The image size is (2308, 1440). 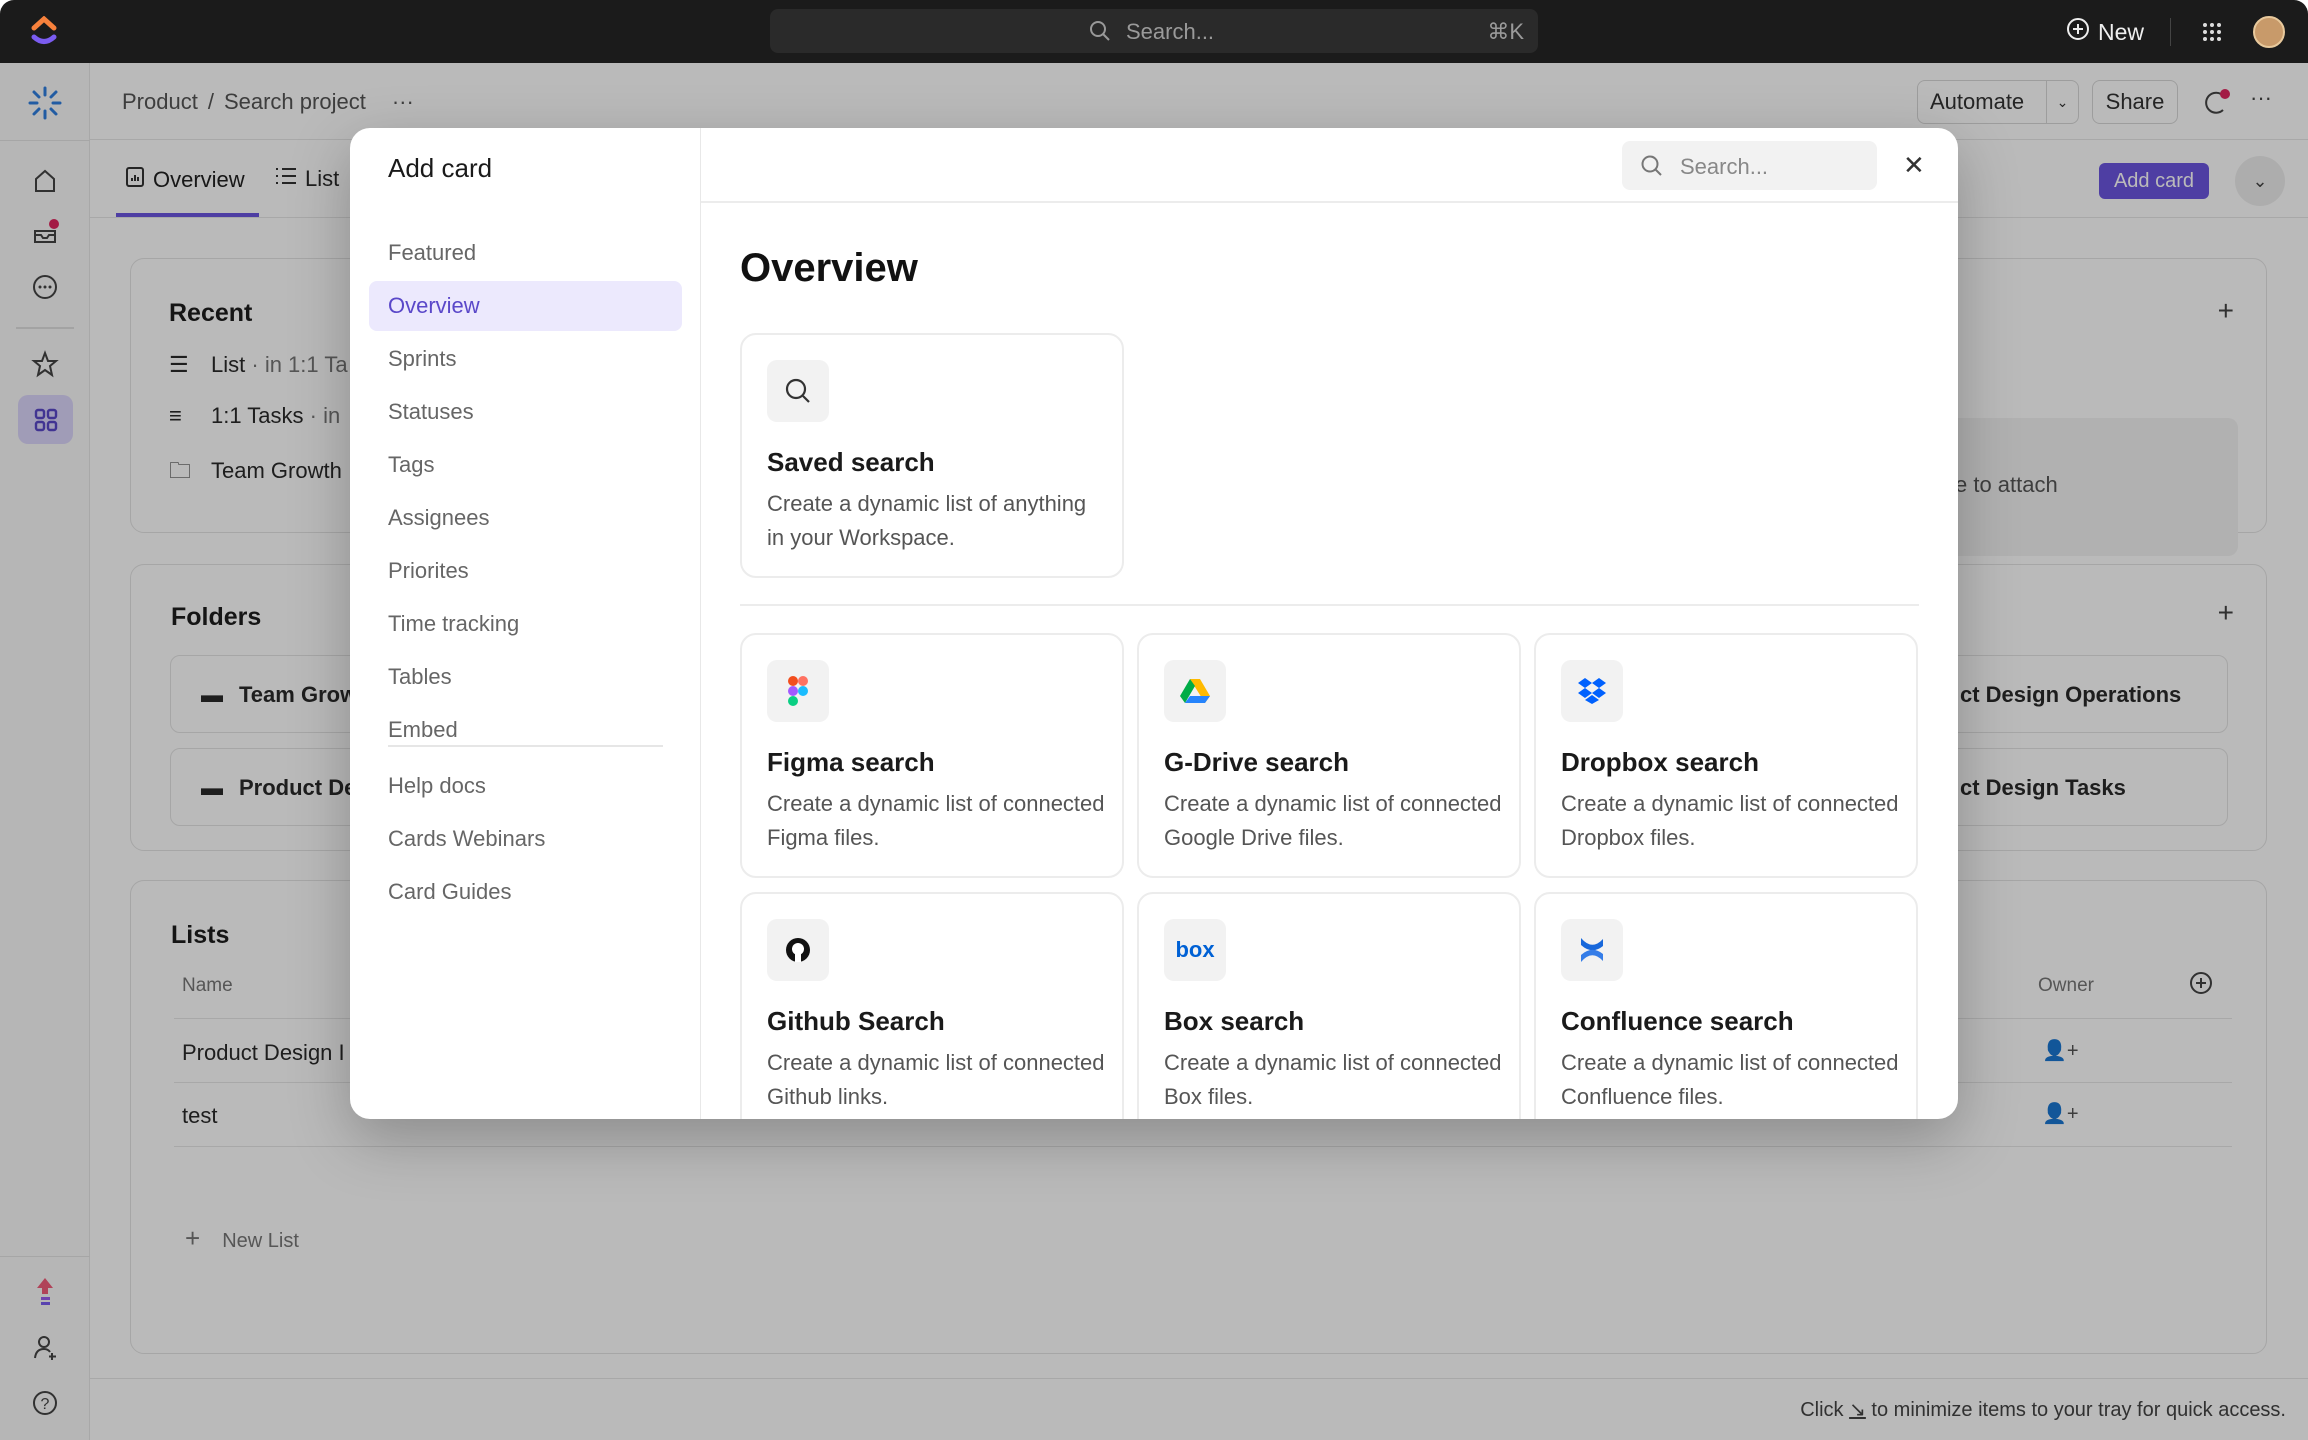 What do you see at coordinates (1660, 762) in the screenshot?
I see `card-title: Dropbox search` at bounding box center [1660, 762].